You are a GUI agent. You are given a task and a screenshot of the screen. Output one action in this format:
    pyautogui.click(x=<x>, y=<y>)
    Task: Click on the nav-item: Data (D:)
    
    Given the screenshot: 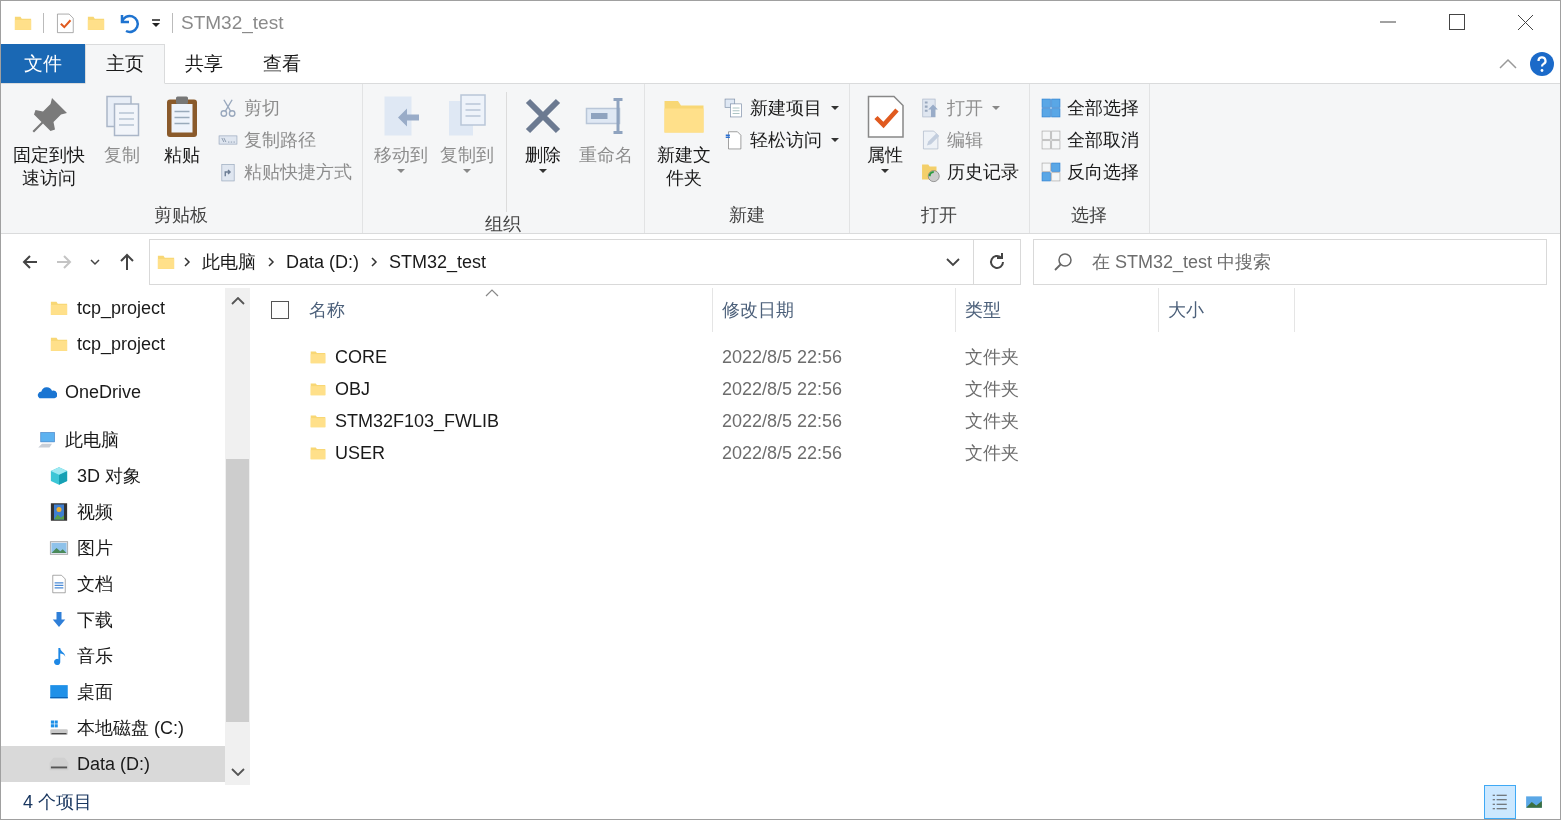 What is the action you would take?
    pyautogui.click(x=113, y=764)
    